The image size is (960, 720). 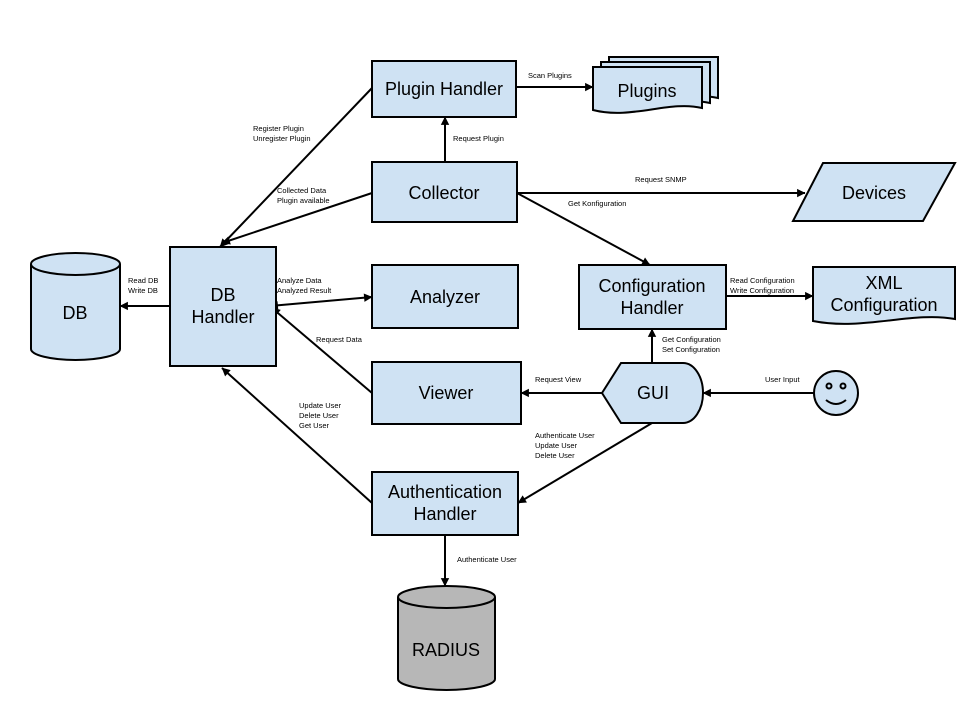 I want to click on edge-authenticate-user: Authenticate User, so click(x=478, y=561).